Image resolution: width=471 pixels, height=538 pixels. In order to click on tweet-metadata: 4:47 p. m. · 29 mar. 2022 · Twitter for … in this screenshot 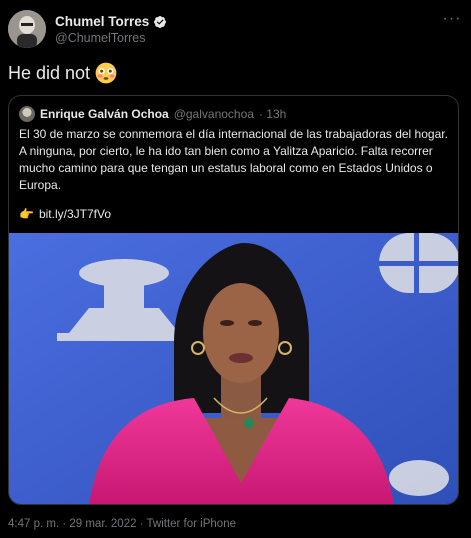, I will do `click(122, 524)`.